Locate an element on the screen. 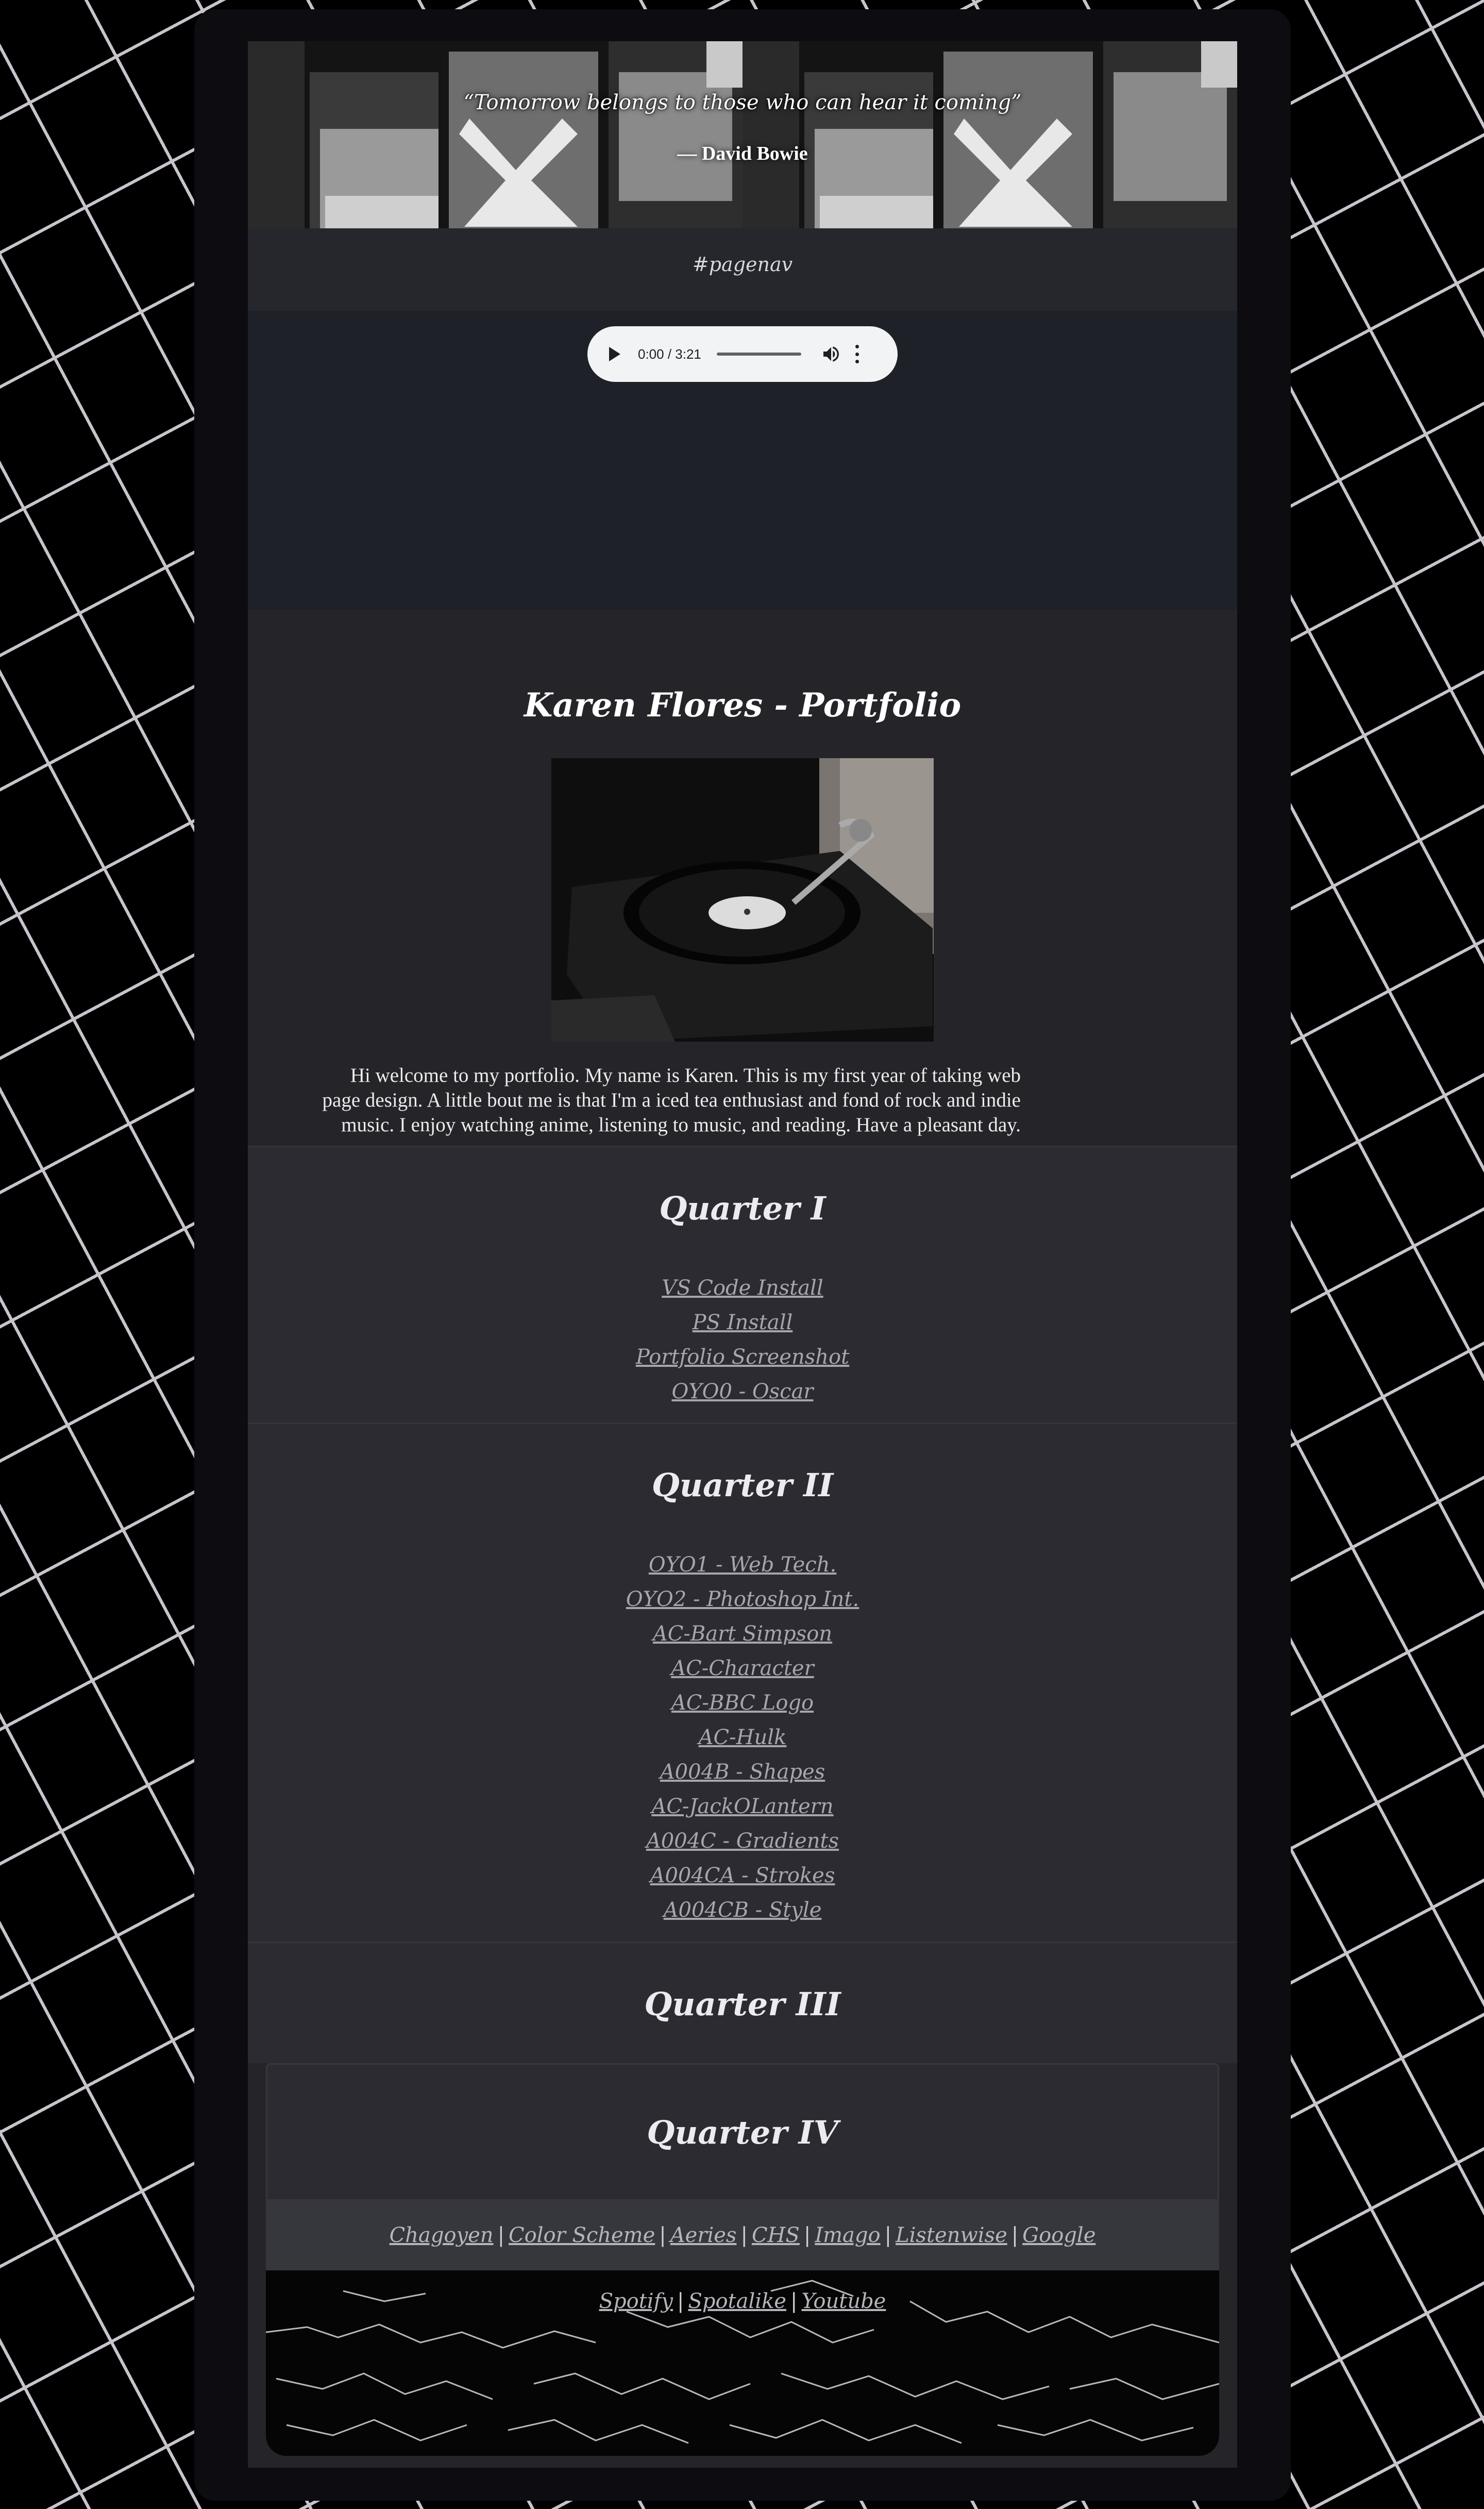 This screenshot has width=1484, height=2509. audio-section: 0:00 / 3:21 is located at coordinates (742, 460).